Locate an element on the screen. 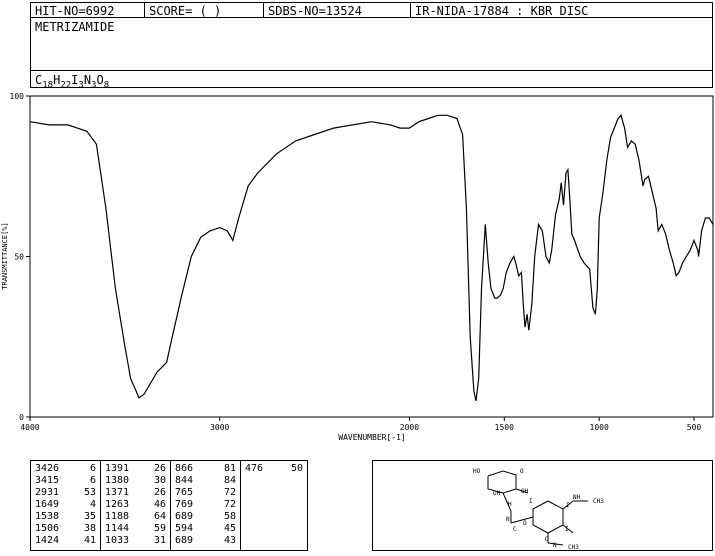  peak-wavenumber: 1188 is located at coordinates (117, 516).